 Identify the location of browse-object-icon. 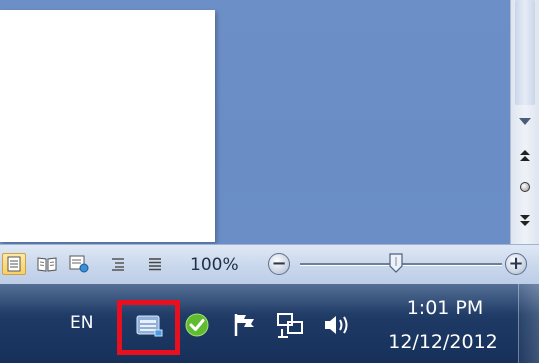
(525, 187).